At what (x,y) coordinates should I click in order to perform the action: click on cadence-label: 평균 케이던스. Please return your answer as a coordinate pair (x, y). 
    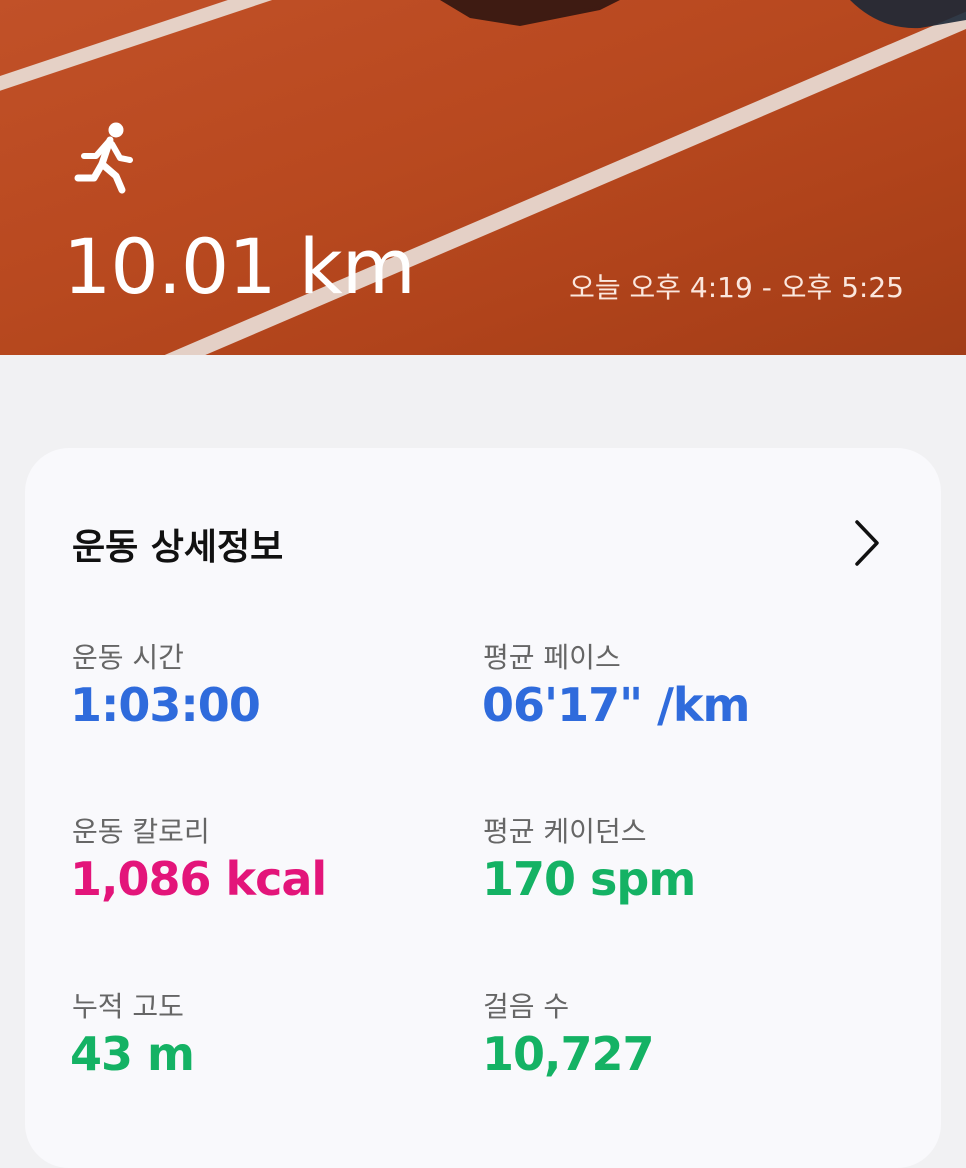
    Looking at the image, I should click on (565, 831).